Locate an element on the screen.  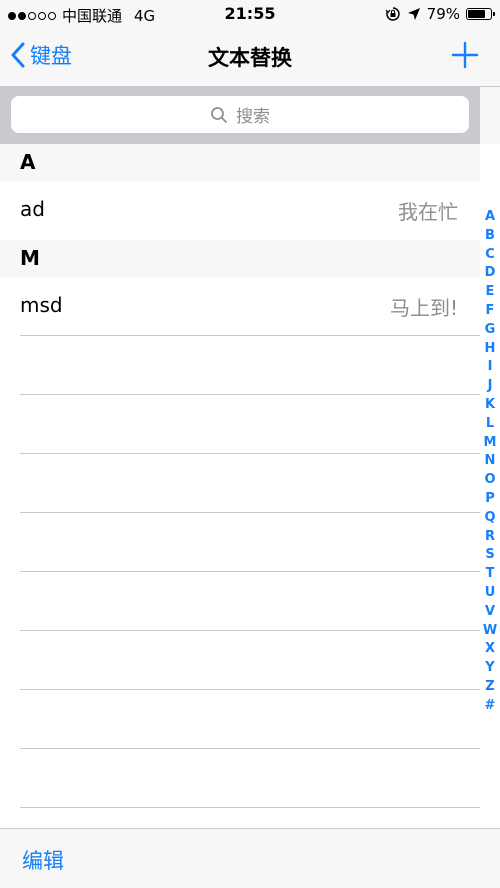
index-letter: B is located at coordinates (490, 236).